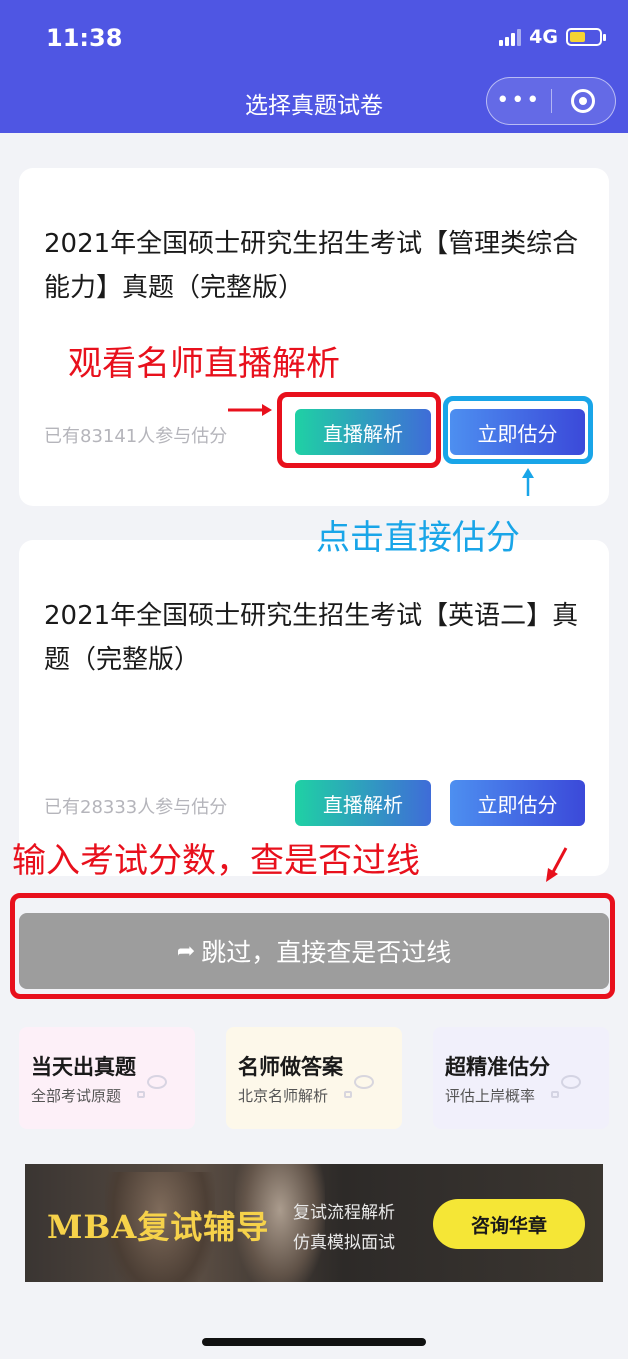 The width and height of the screenshot is (628, 1359). What do you see at coordinates (216, 861) in the screenshot?
I see `annotation-enter-score: 输入考试分数，查是否过线` at bounding box center [216, 861].